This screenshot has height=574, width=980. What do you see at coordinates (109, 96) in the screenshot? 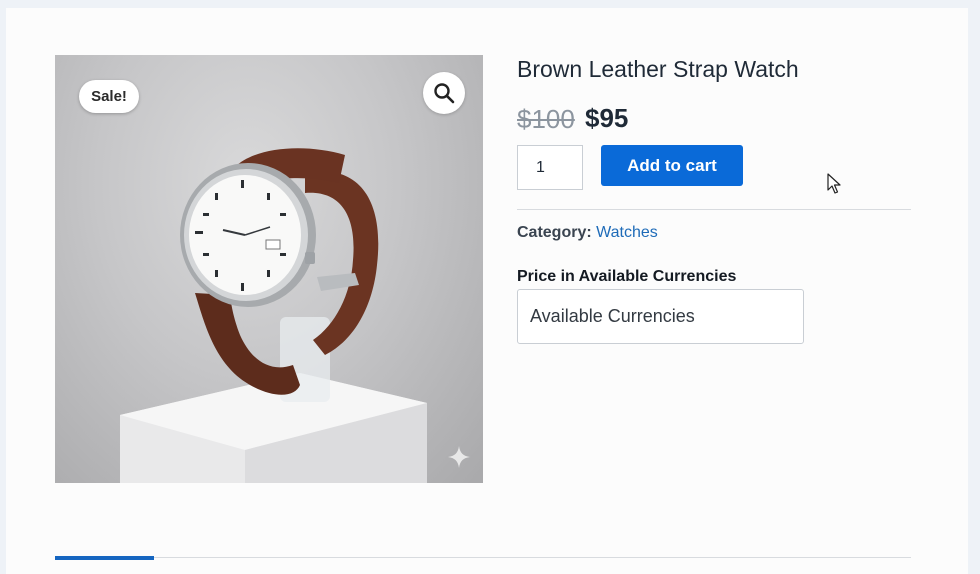
I see `sale-badge: Sale!` at bounding box center [109, 96].